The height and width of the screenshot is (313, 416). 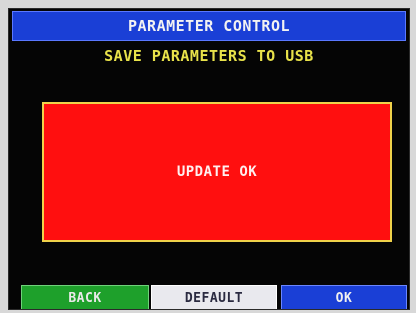 I want to click on page-title: PARAMETER CONTROL, so click(x=209, y=26).